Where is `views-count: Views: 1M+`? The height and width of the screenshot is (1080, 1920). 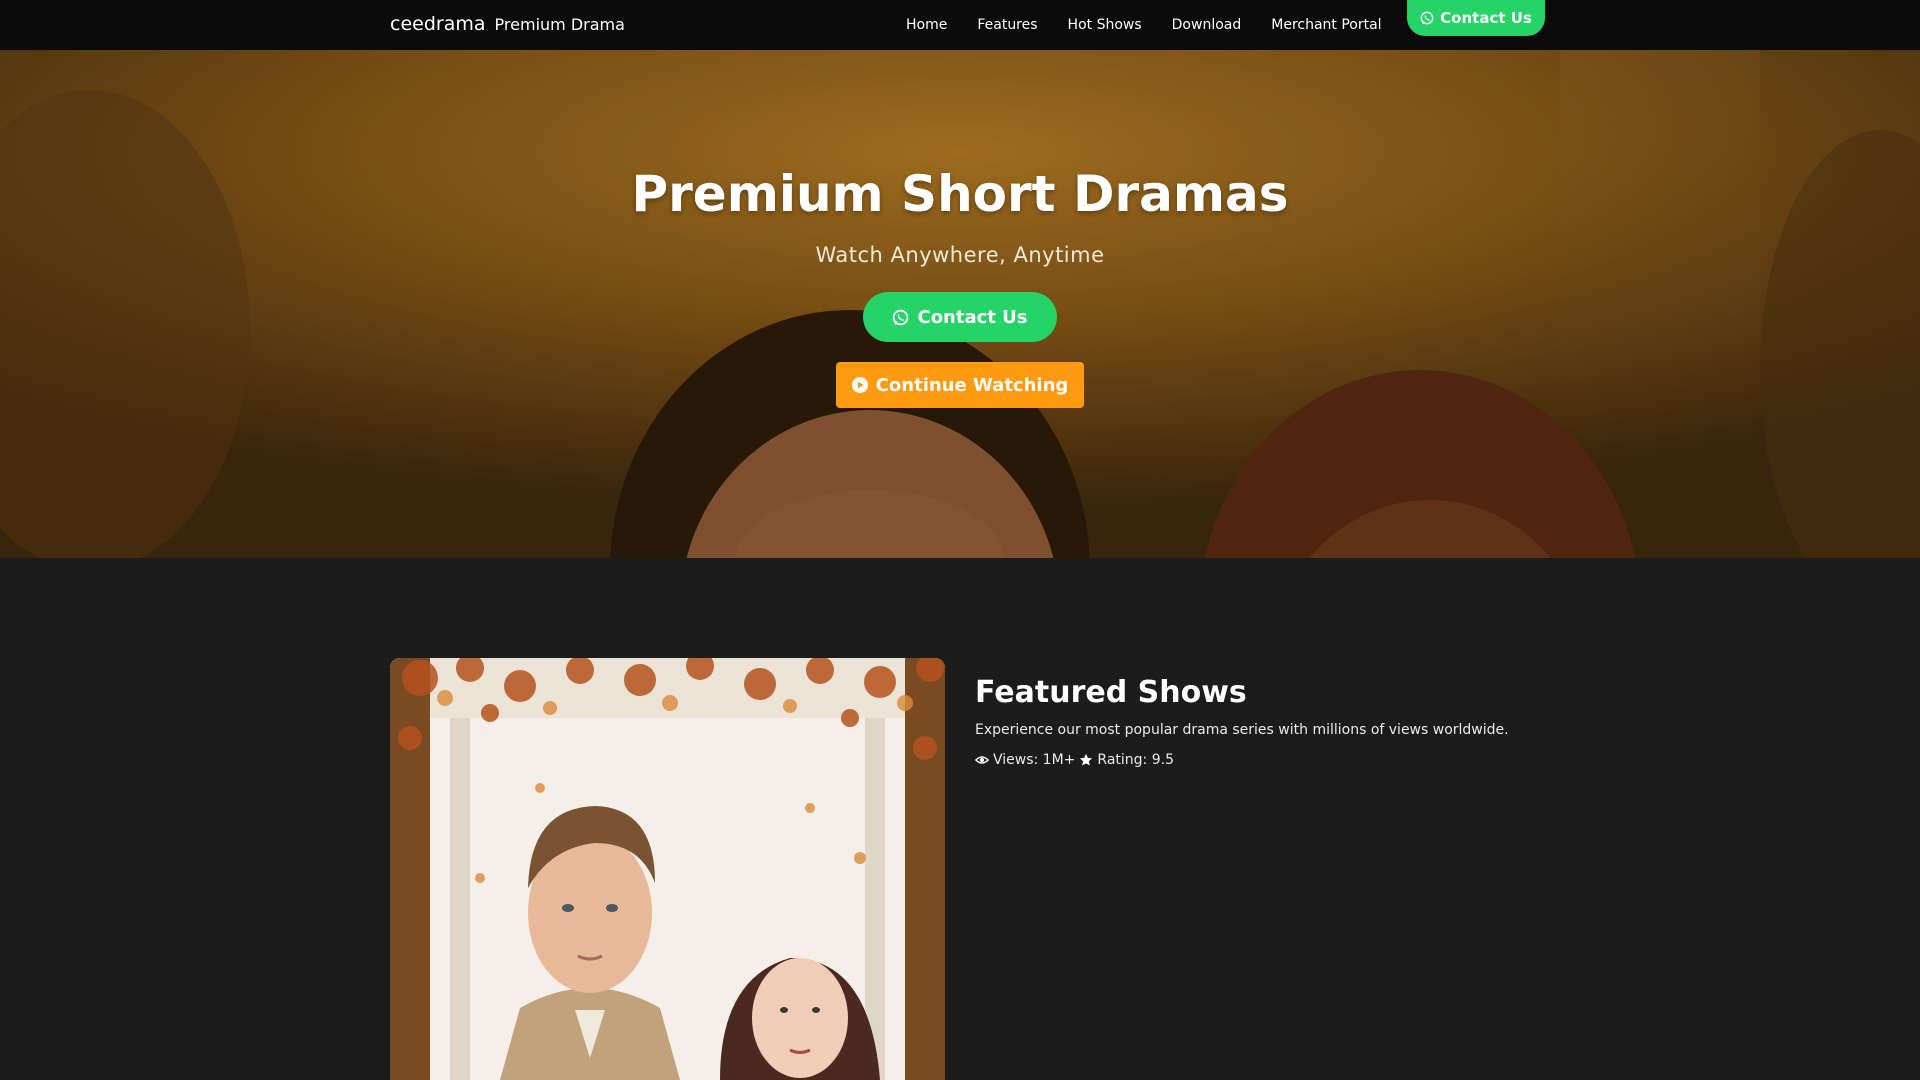 views-count: Views: 1M+ is located at coordinates (1034, 760).